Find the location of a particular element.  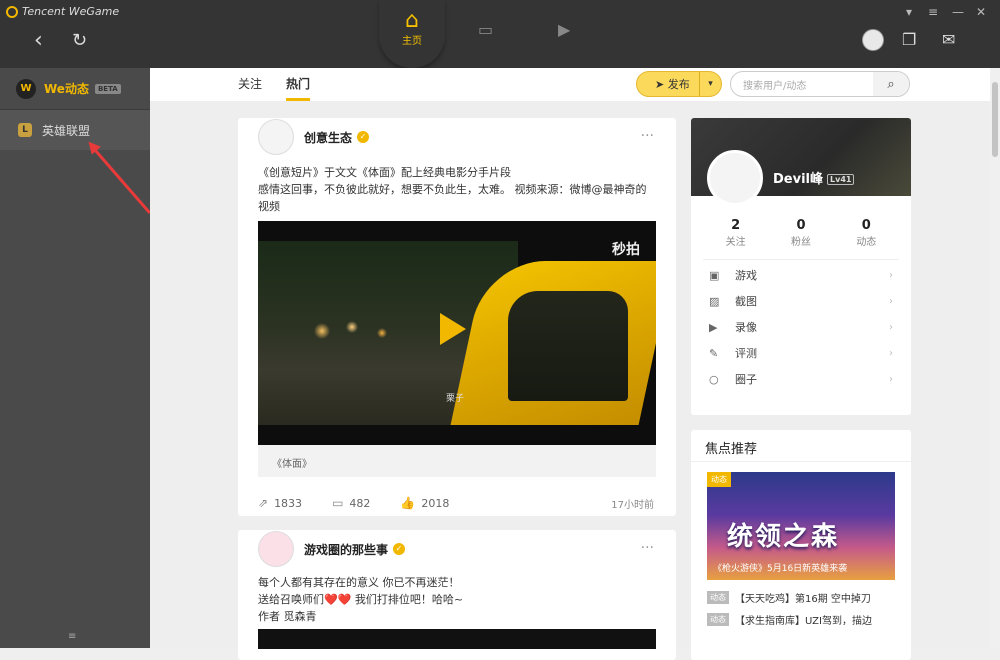

search-input: 搜索用户/动态 is located at coordinates (802, 84).